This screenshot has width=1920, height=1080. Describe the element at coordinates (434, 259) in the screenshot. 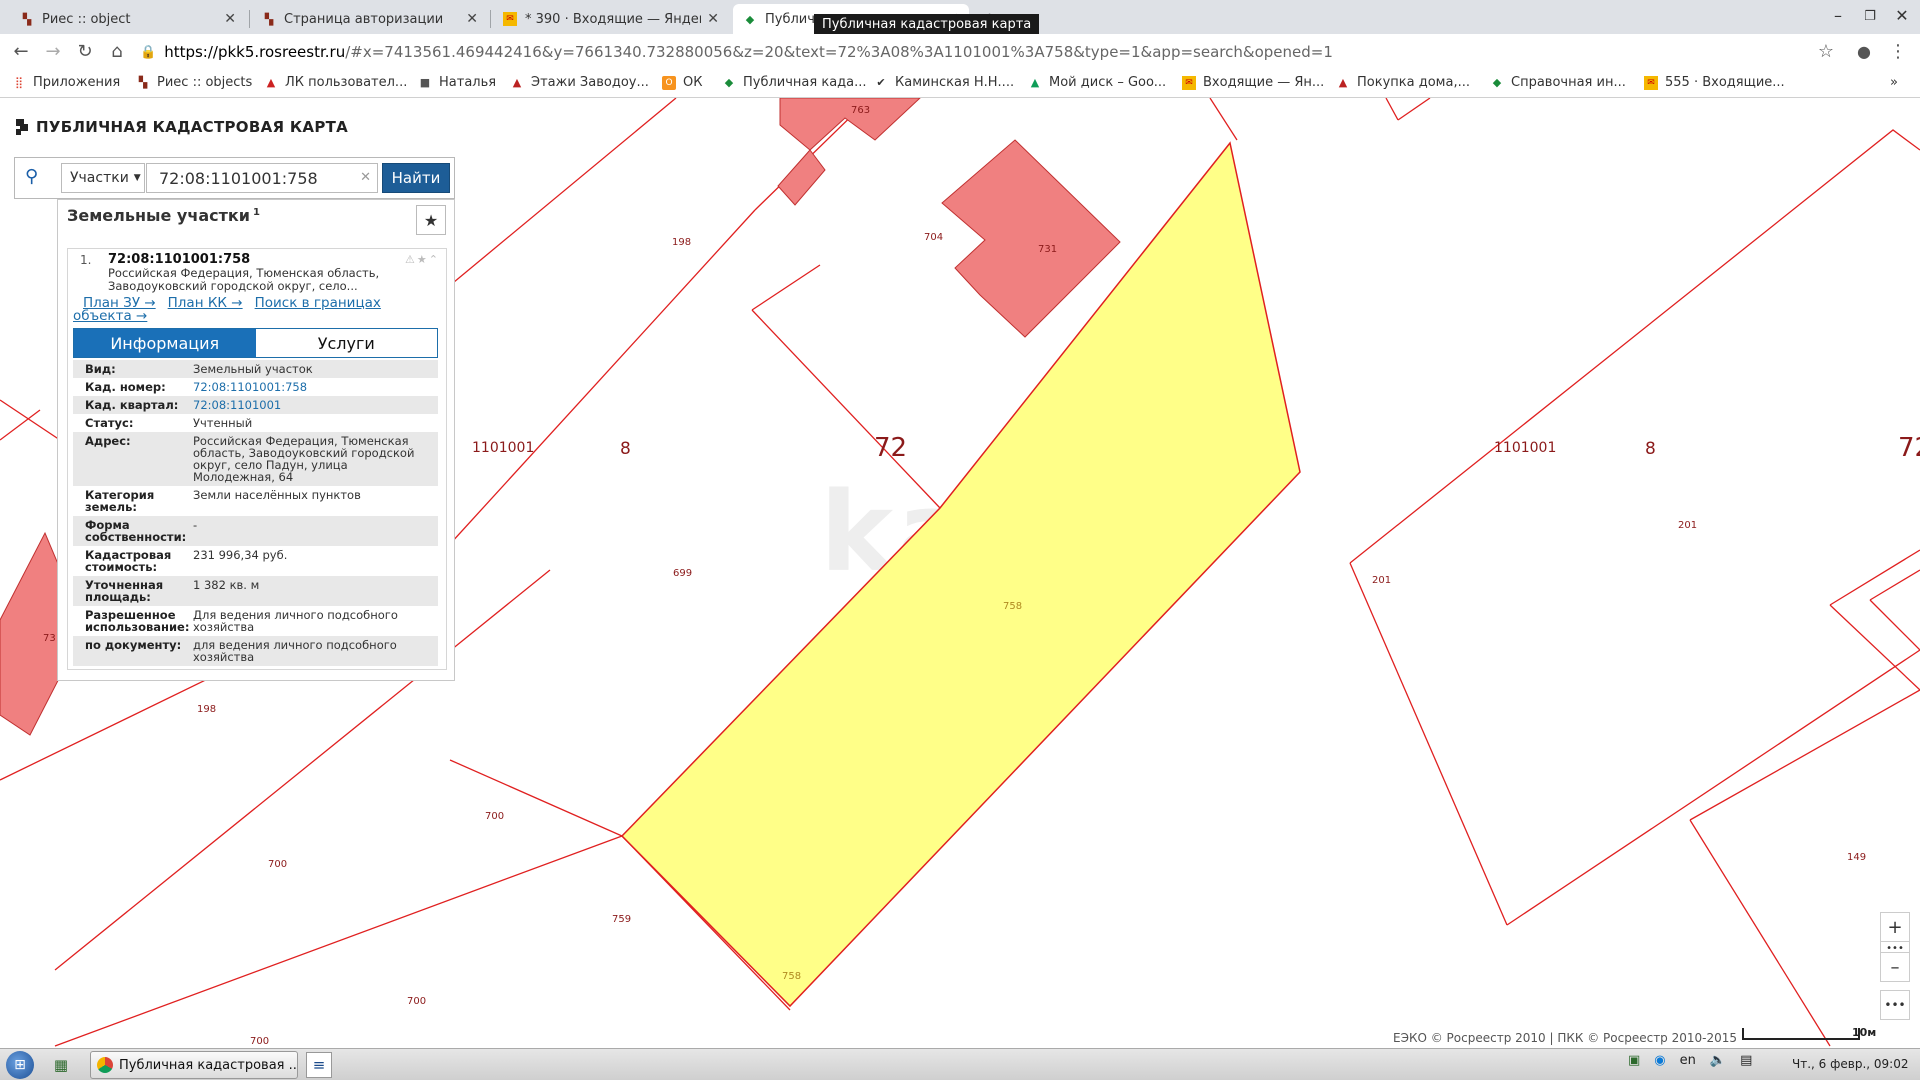

I see `chevron-up-icon: ⌃` at that location.